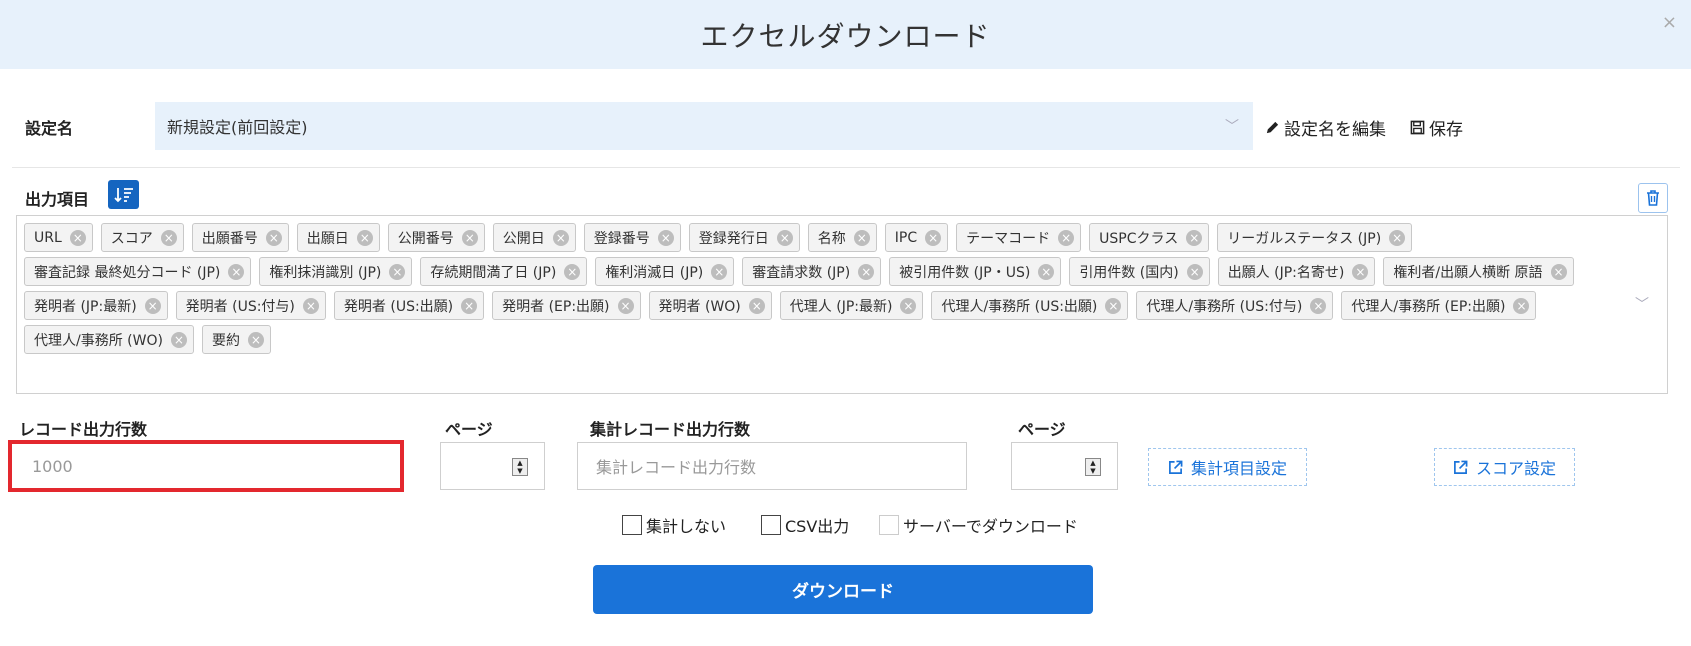 This screenshot has height=646, width=1691. What do you see at coordinates (1139, 271) in the screenshot?
I see `output-item-tag: 引用件数 (国内) ×` at bounding box center [1139, 271].